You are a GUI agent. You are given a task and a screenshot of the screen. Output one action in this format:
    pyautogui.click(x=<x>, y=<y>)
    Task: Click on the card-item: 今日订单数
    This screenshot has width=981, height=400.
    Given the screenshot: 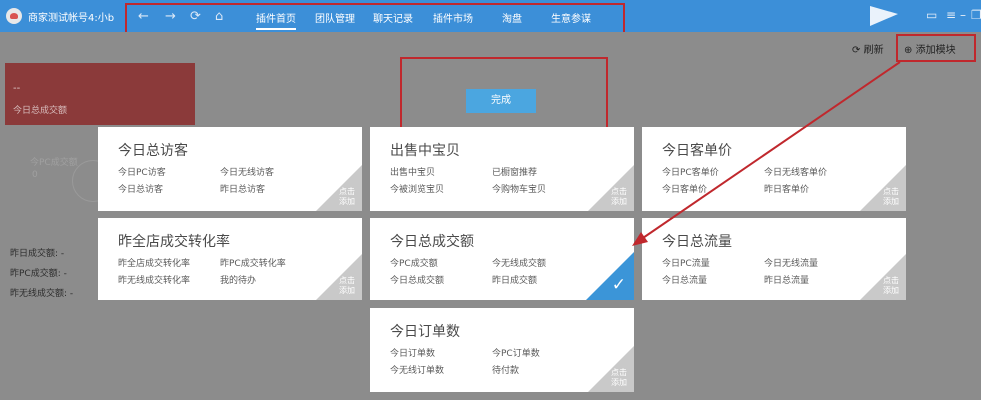 What is the action you would take?
    pyautogui.click(x=413, y=354)
    